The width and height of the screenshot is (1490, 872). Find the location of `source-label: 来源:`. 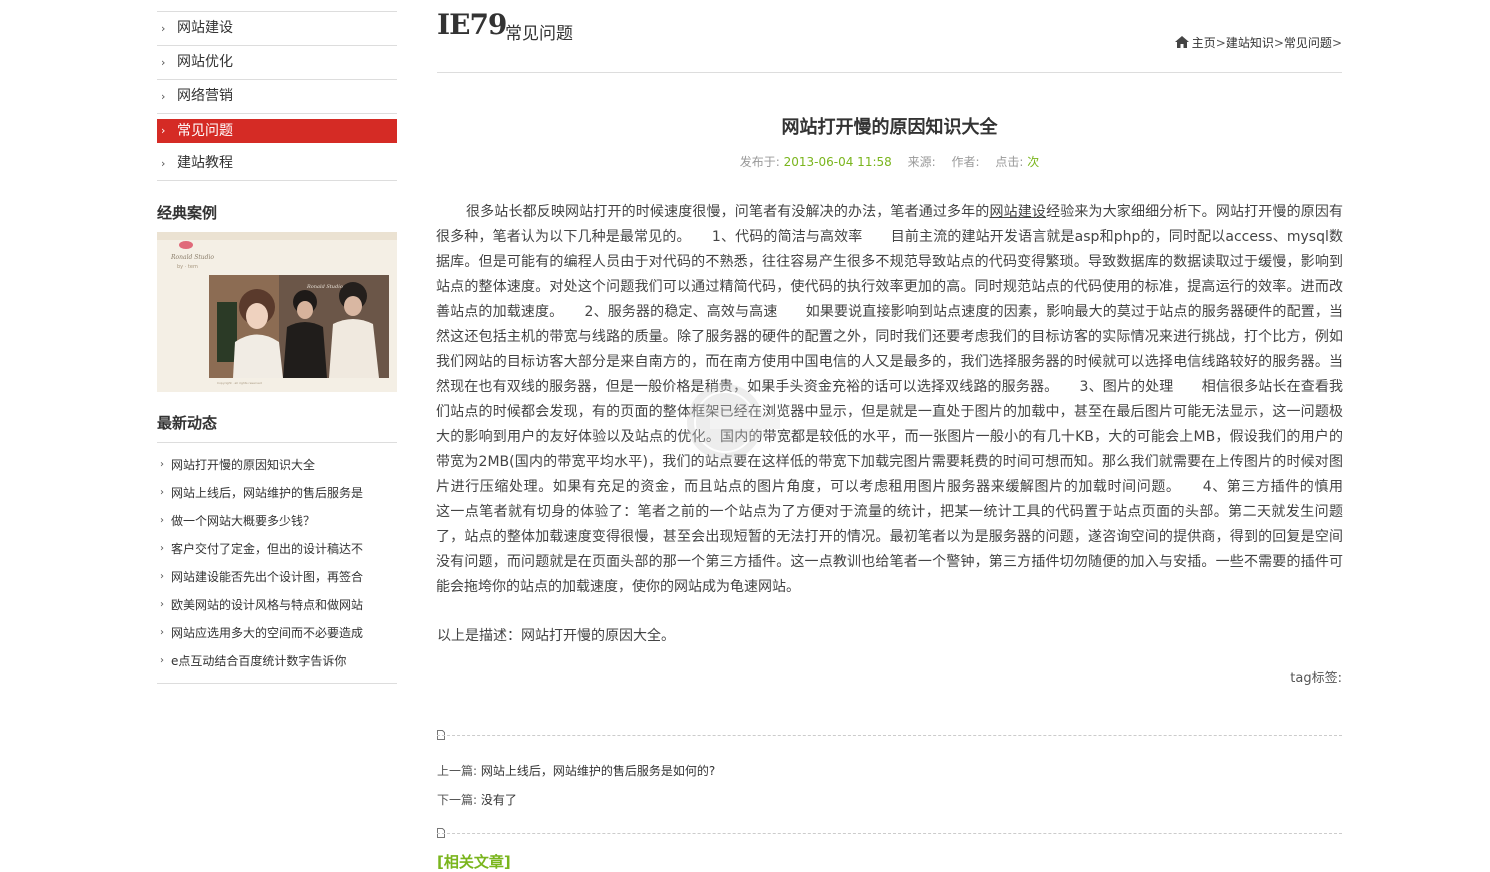

source-label: 来源: is located at coordinates (921, 162).